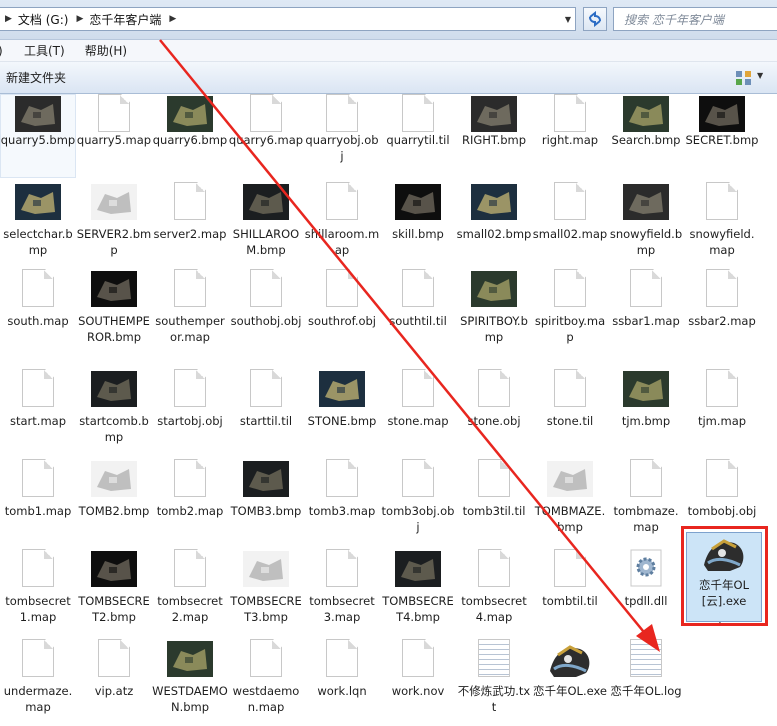 This screenshot has height=726, width=777. I want to click on file-name: small02.map, so click(570, 234).